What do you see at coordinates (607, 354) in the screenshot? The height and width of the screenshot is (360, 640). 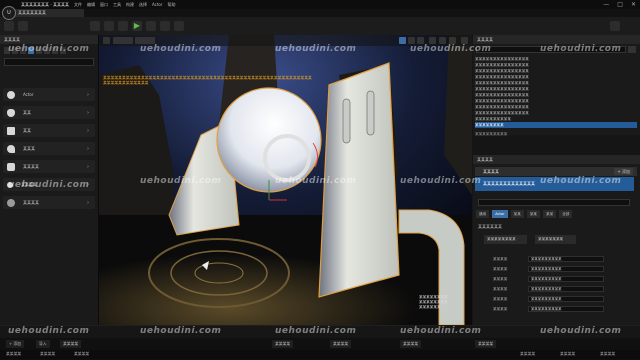 I see `source-control-button: 某某某某` at bounding box center [607, 354].